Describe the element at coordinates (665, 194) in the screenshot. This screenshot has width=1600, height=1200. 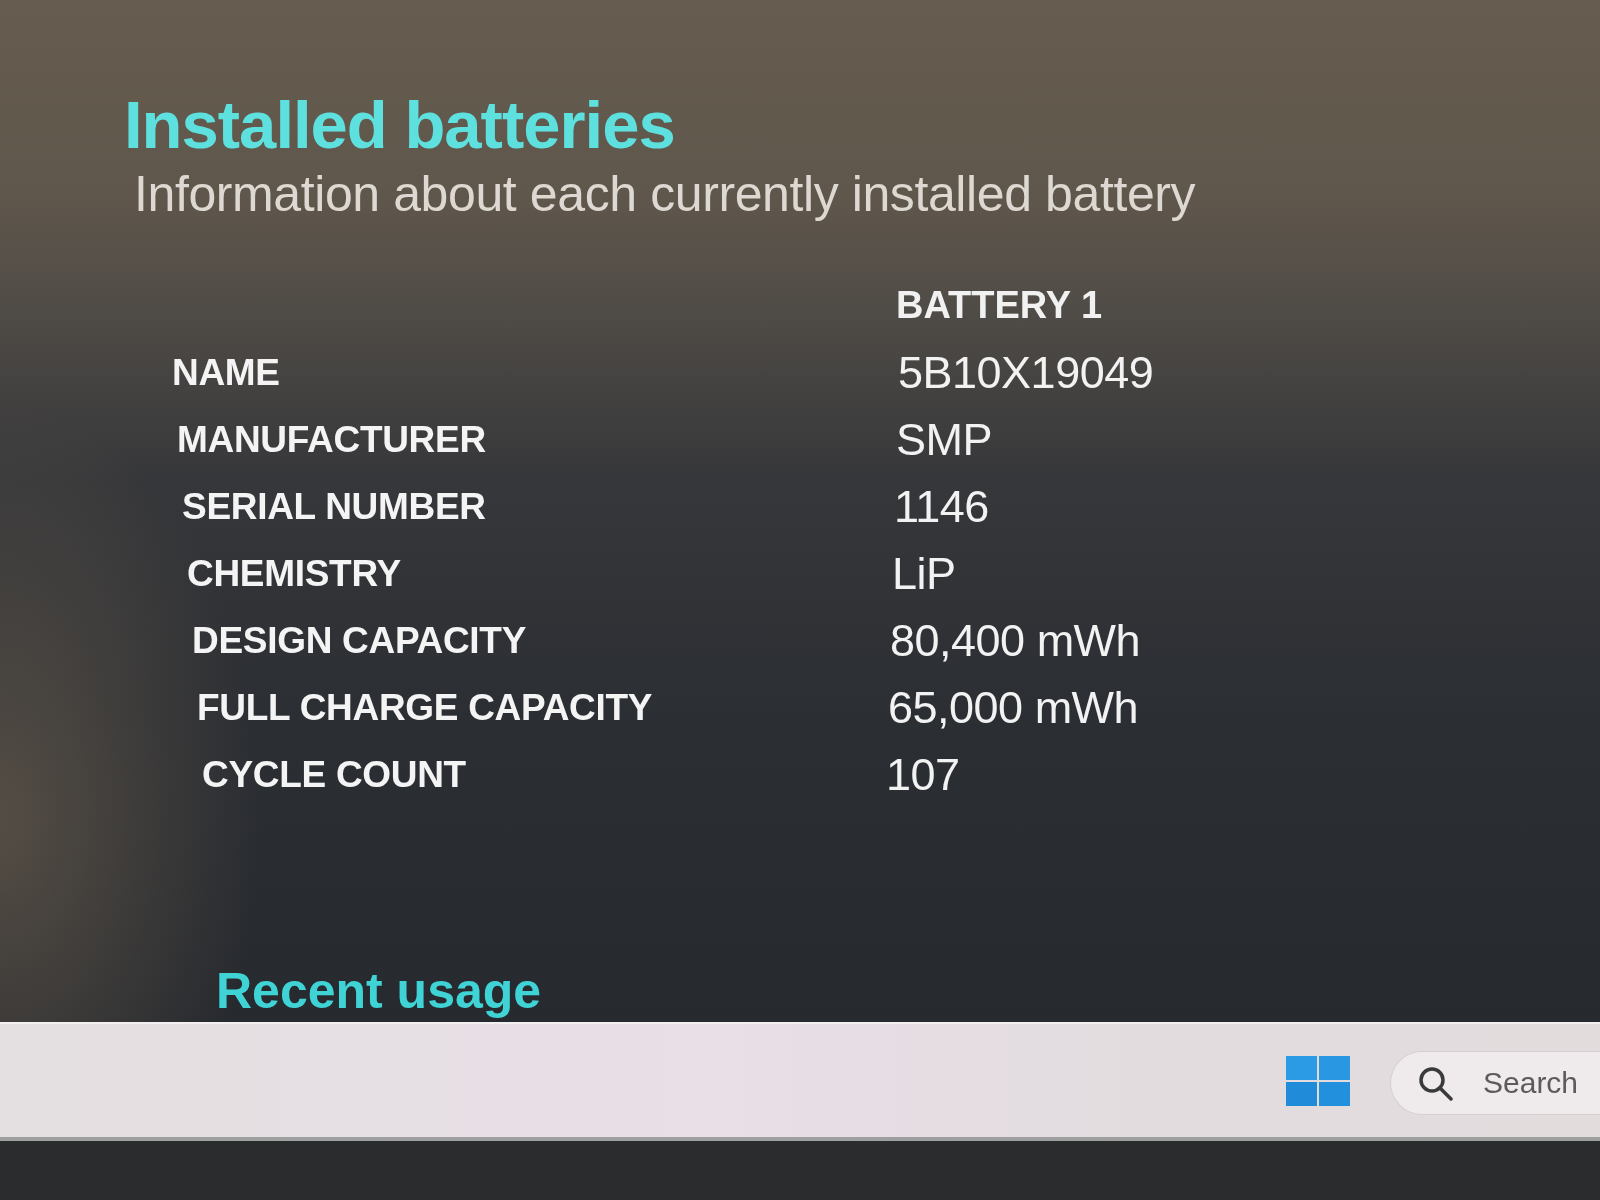
I see `page-subtitle: Information about each currently installed battery` at that location.